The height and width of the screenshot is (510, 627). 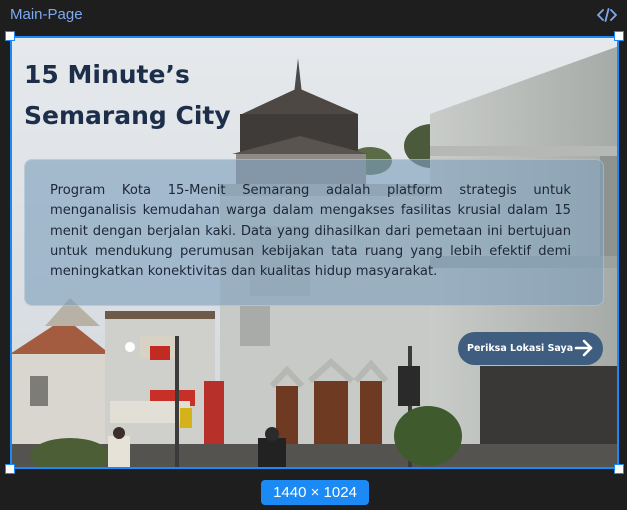 What do you see at coordinates (619, 36) in the screenshot?
I see `resize-handle-top-right` at bounding box center [619, 36].